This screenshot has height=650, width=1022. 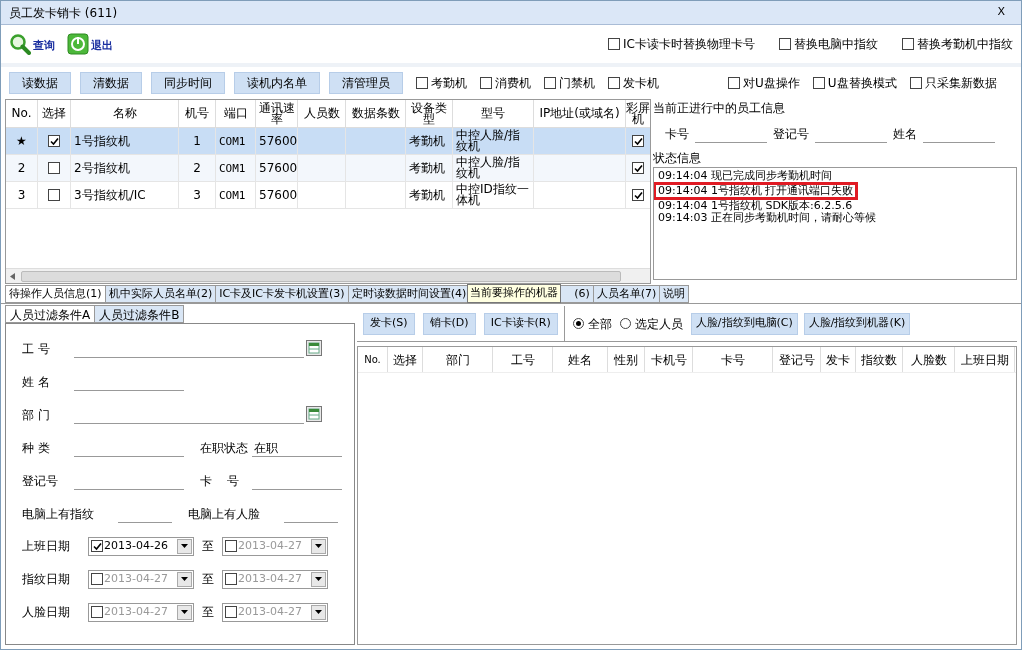 I want to click on toolbar-link: 退出, so click(x=102, y=46).